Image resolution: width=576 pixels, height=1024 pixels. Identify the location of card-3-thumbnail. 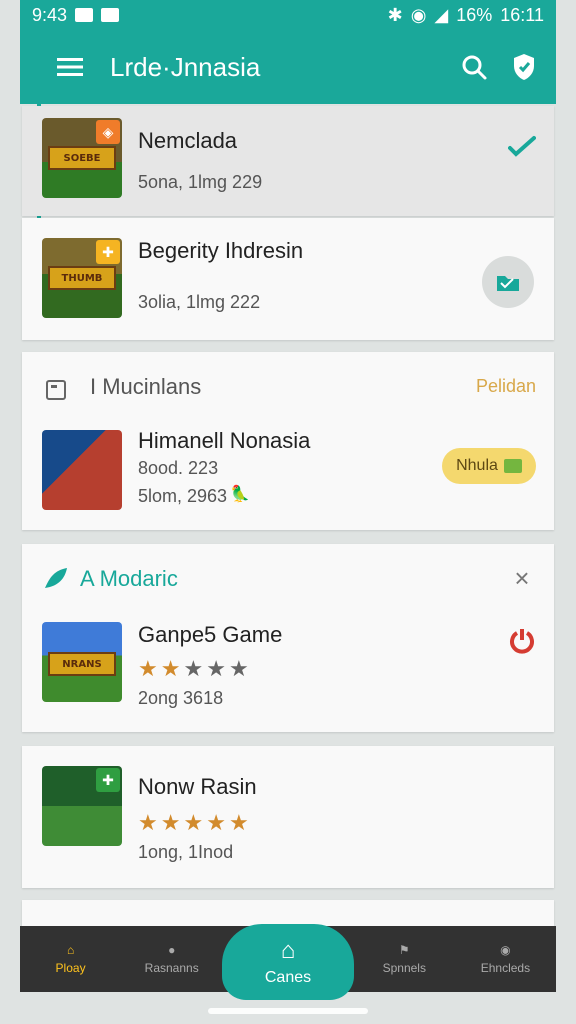
(82, 470).